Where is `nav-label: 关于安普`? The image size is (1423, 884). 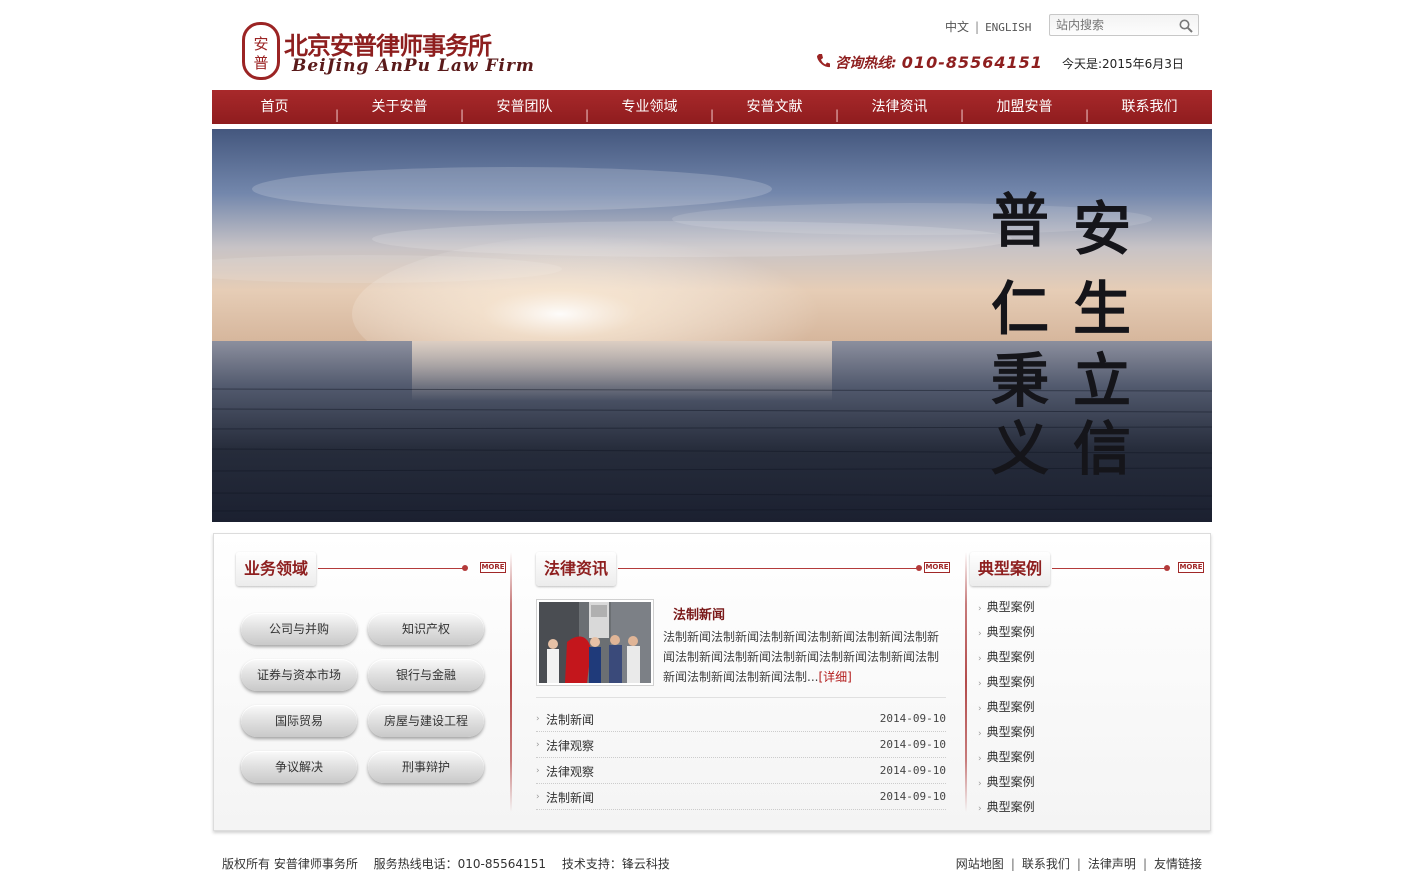
nav-label: 关于安普 is located at coordinates (399, 107).